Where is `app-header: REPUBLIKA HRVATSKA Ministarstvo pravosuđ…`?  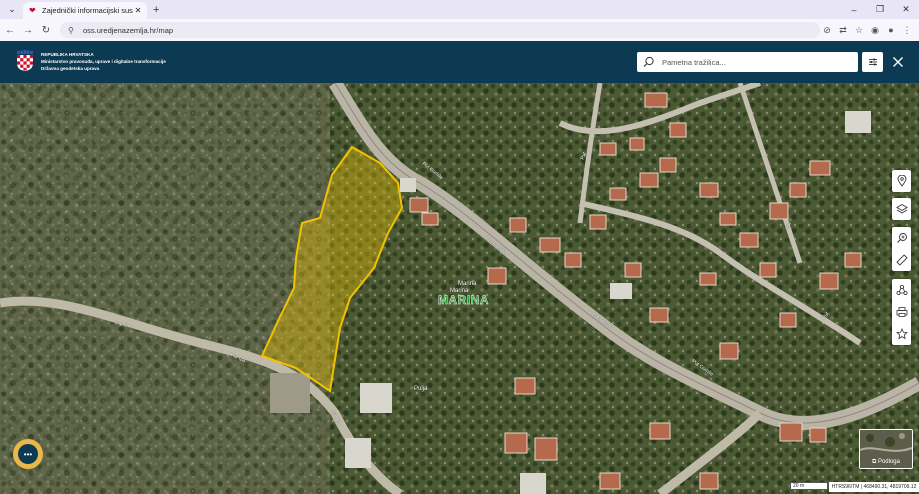 app-header: REPUBLIKA HRVATSKA Ministarstvo pravosuđ… is located at coordinates (459, 62).